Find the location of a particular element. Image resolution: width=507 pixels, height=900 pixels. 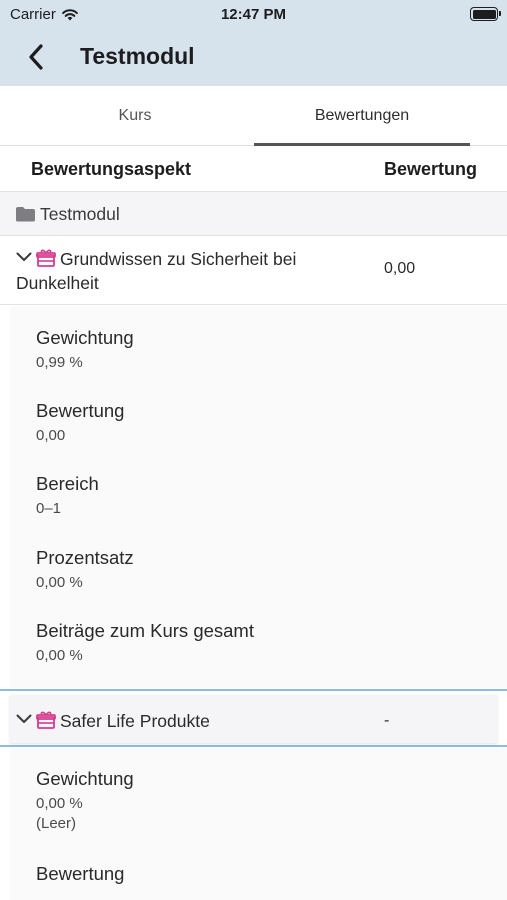

detail-item: Gewichtung 0,00 % (Leer) is located at coordinates (85, 800).